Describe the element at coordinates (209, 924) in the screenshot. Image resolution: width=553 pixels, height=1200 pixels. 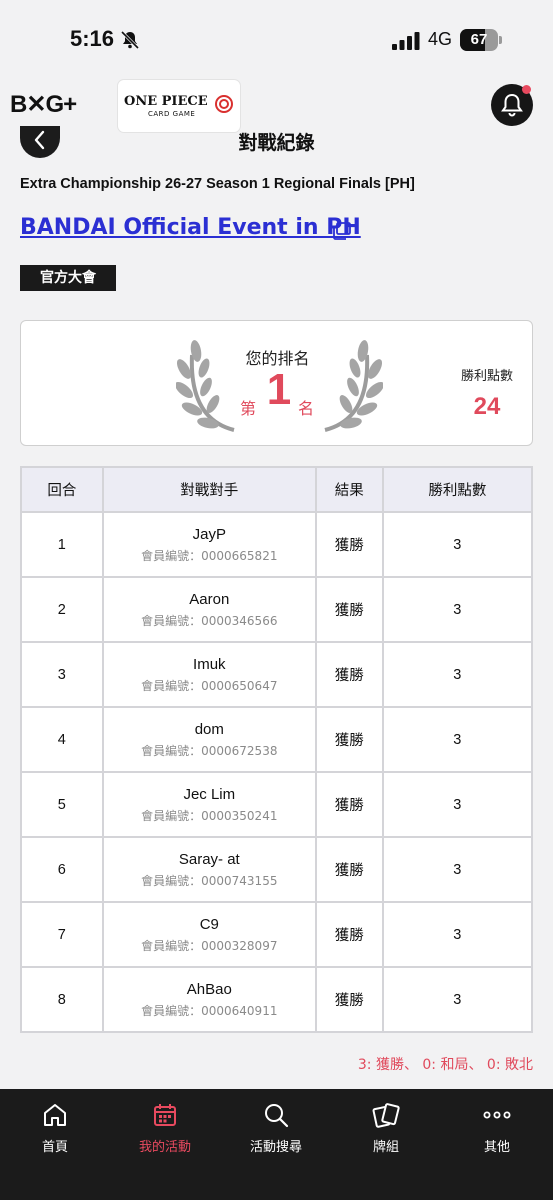
I see `opponent-name: C9` at that location.